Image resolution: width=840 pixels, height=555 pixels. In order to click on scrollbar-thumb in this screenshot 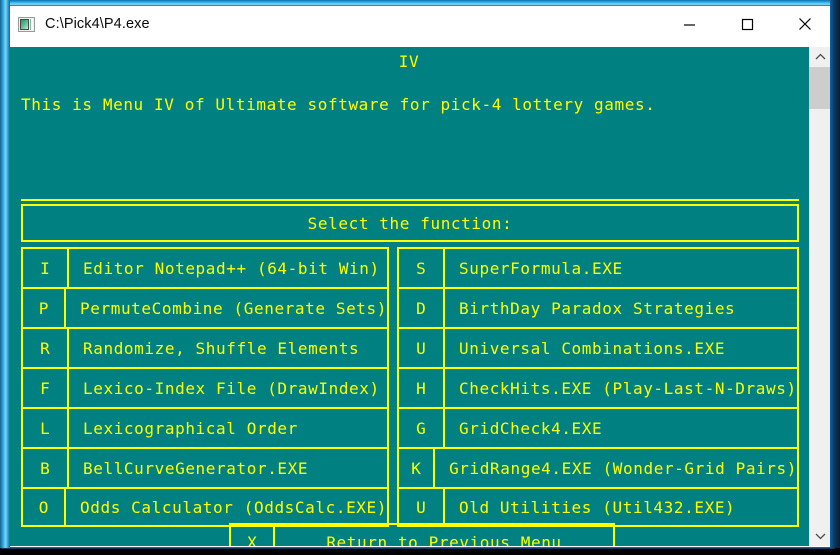, I will do `click(820, 88)`.